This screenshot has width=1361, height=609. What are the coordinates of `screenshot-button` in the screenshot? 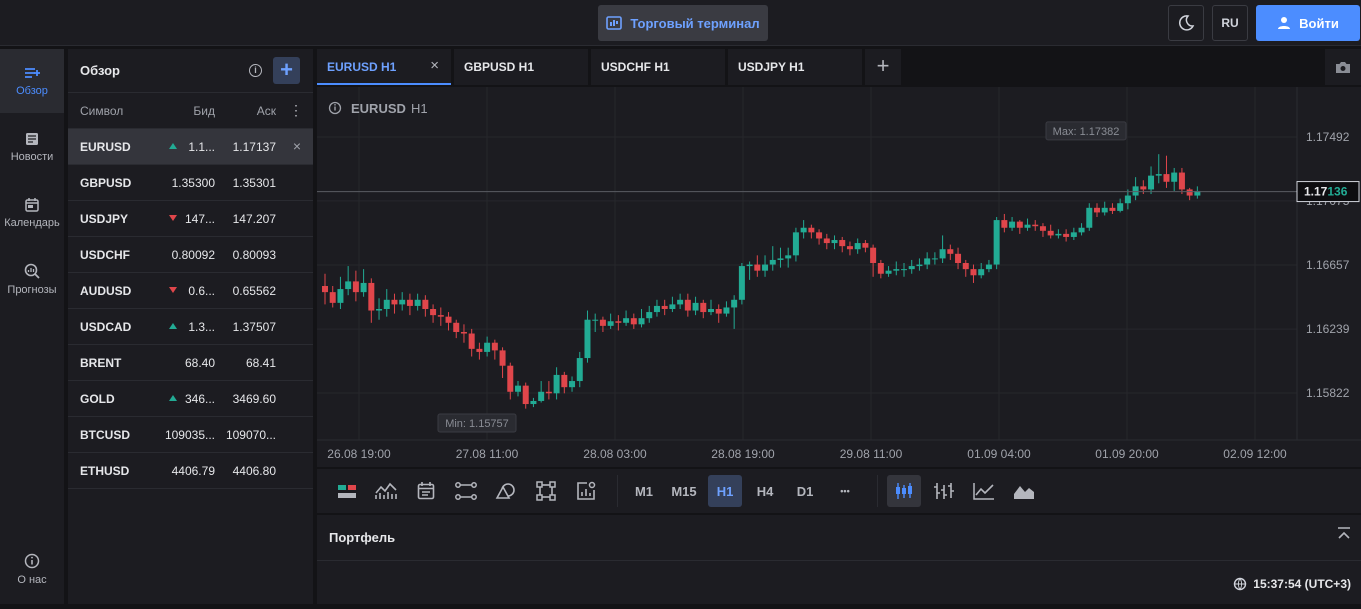 It's located at (1343, 67).